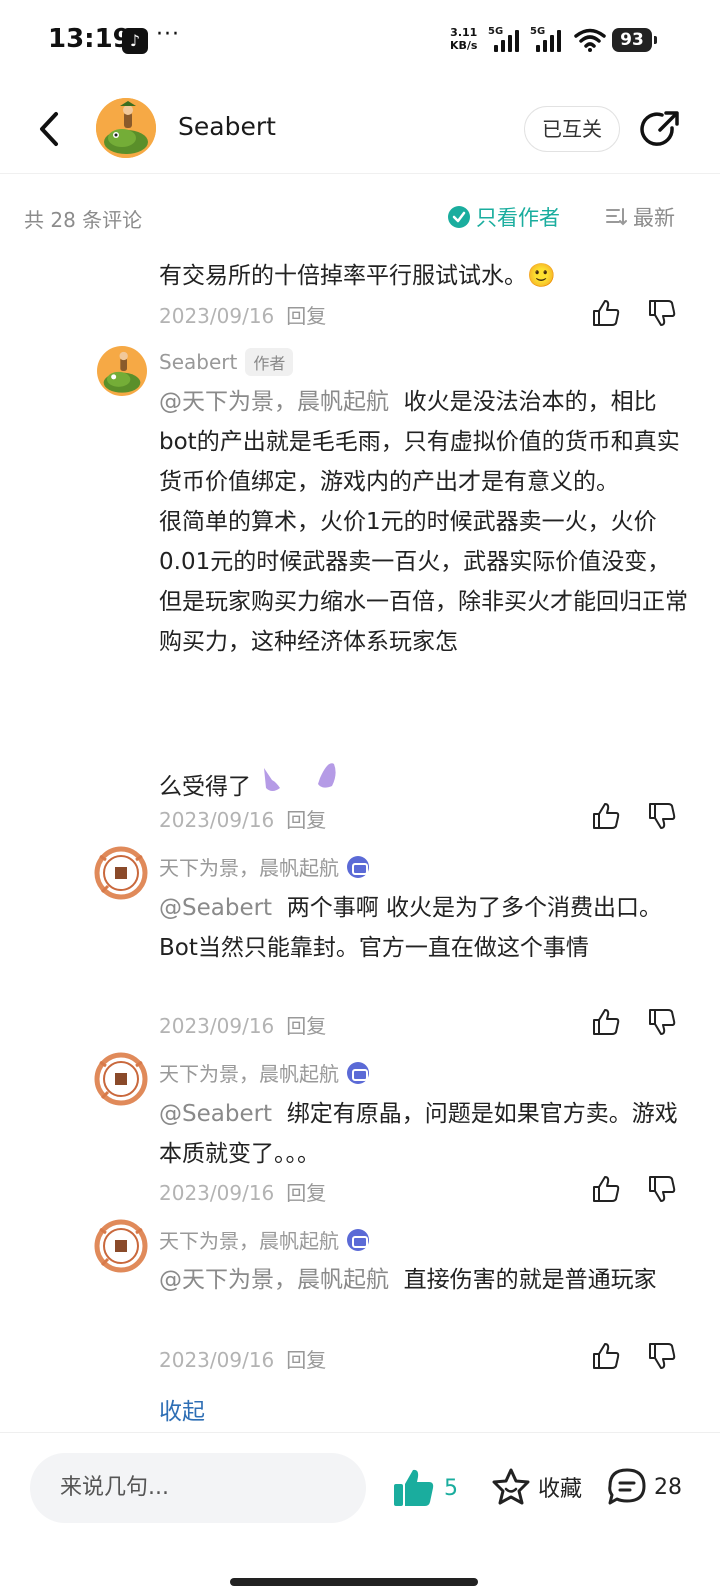 This screenshot has width=720, height=1595. I want to click on network-speed-unit: KB/s, so click(464, 45).